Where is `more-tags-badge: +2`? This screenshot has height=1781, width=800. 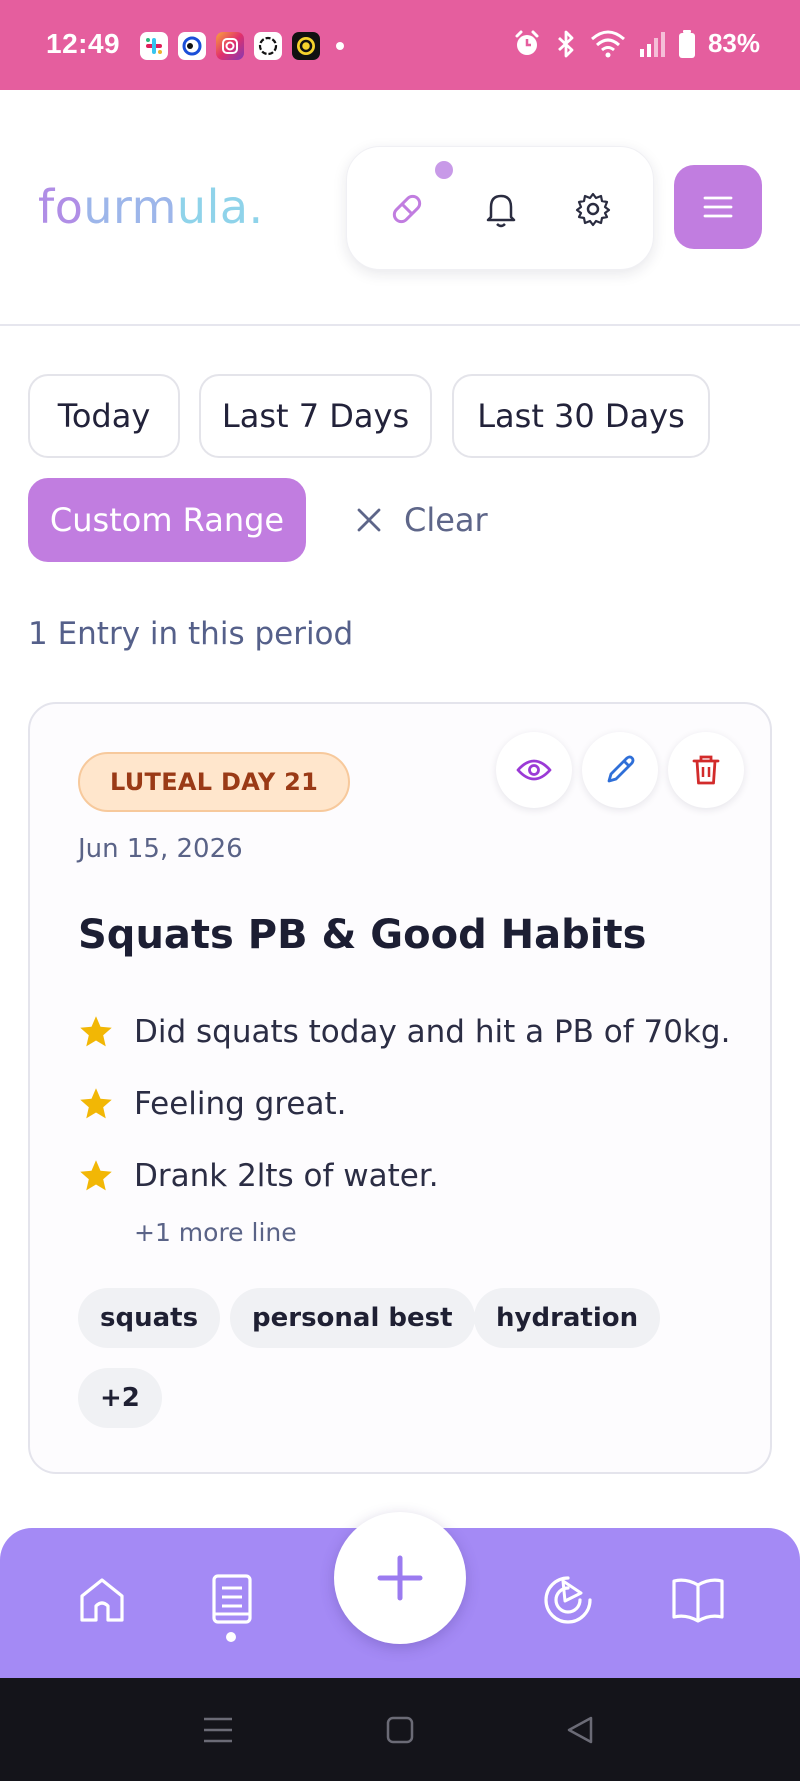 more-tags-badge: +2 is located at coordinates (120, 1398).